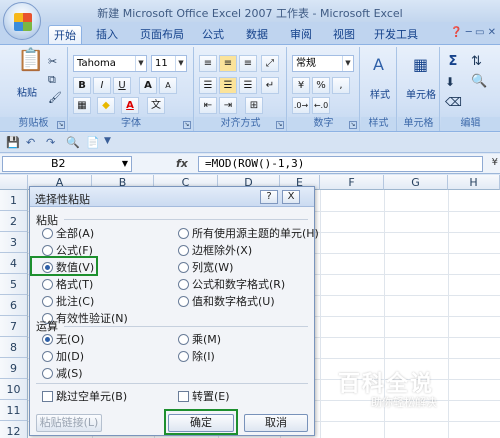 The width and height of the screenshot is (500, 438). I want to click on save-icon: 💾, so click(13, 142).